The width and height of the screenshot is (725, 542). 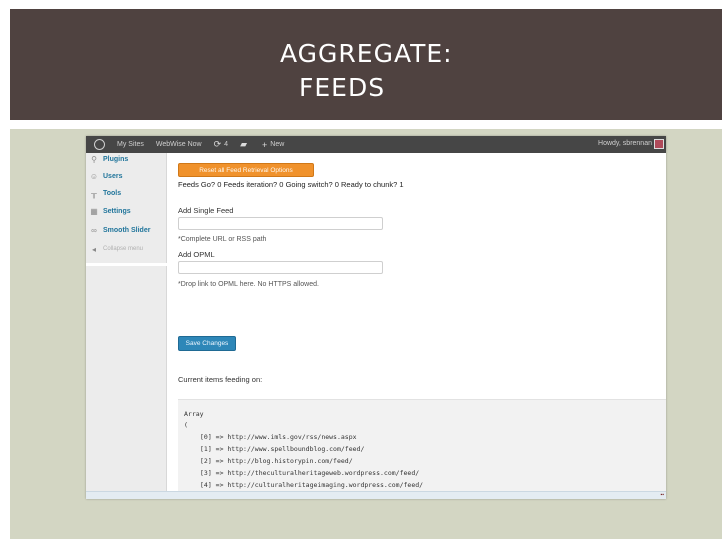 What do you see at coordinates (662, 495) in the screenshot?
I see `tray-icon: ▪▪` at bounding box center [662, 495].